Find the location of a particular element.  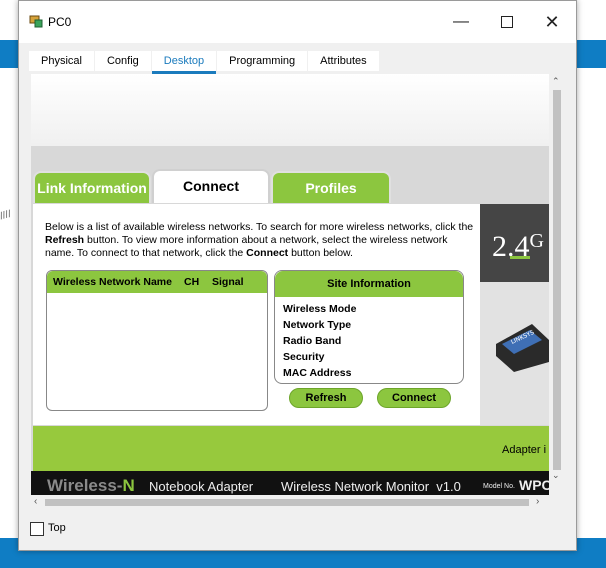

tab-connect: Connect is located at coordinates (211, 186).